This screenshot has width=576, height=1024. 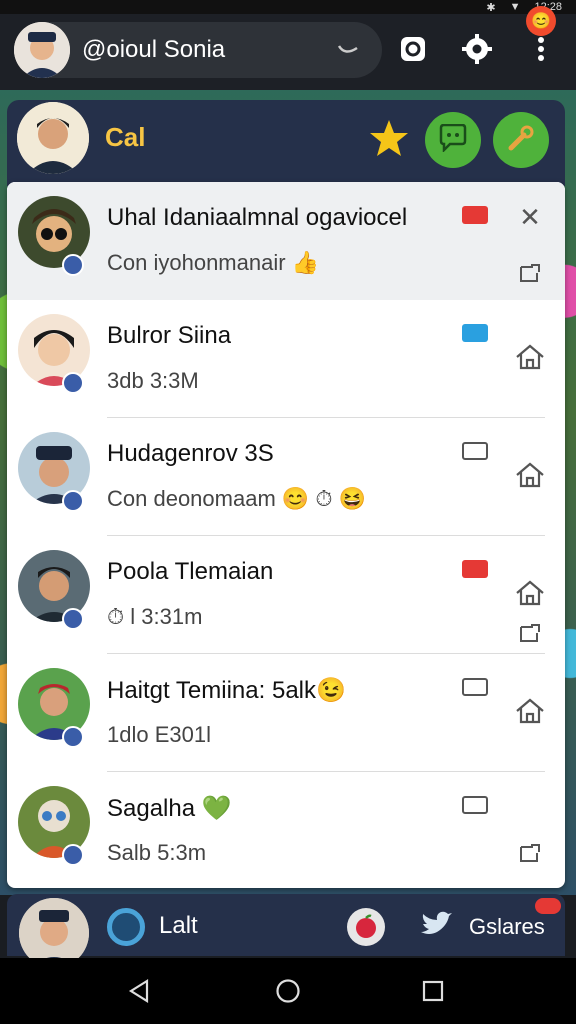 What do you see at coordinates (286, 477) in the screenshot?
I see `chat-row: Hudagenrov 3S Con deonomaam 😊 ⏱ 😆` at bounding box center [286, 477].